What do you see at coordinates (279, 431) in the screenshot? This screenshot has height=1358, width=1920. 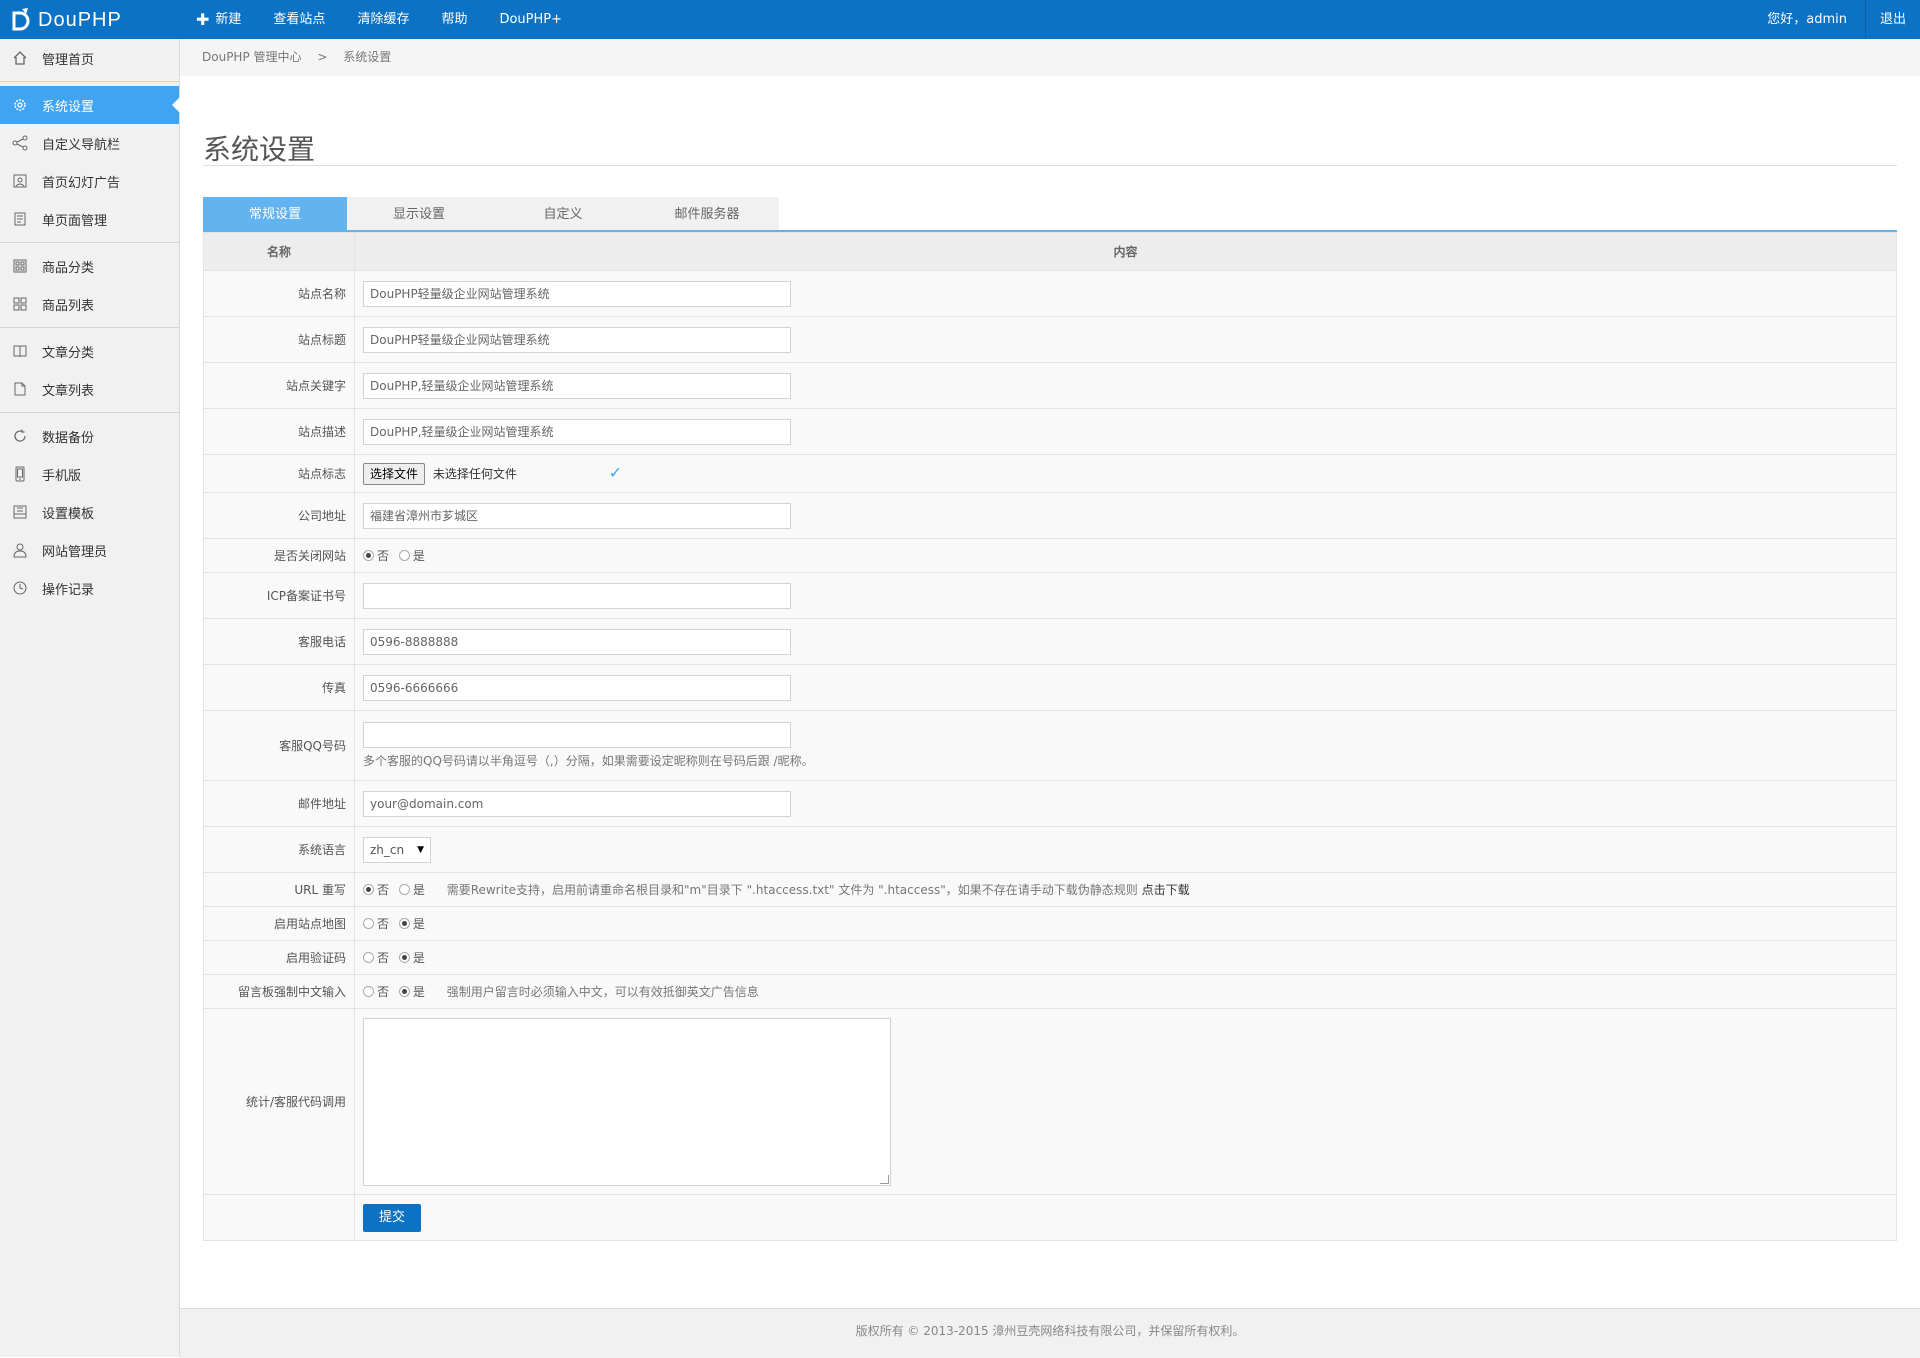 I see `site-description-label: 站点描述` at bounding box center [279, 431].